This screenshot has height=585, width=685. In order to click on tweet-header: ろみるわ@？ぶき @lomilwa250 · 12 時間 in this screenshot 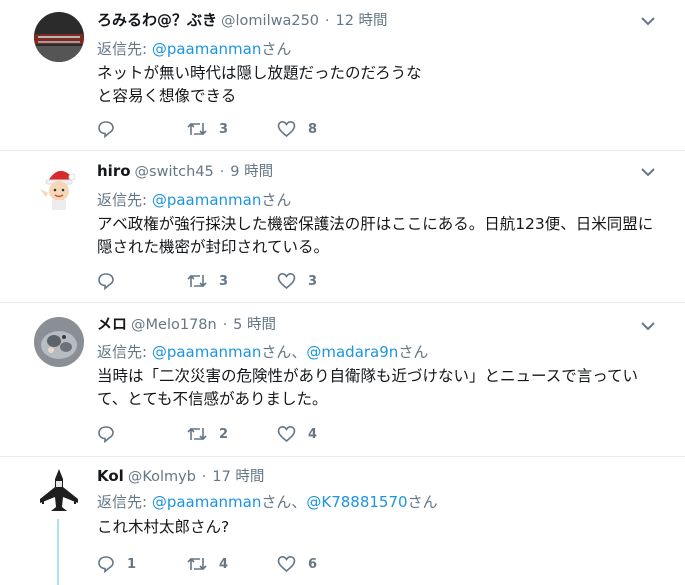, I will do `click(242, 19)`.